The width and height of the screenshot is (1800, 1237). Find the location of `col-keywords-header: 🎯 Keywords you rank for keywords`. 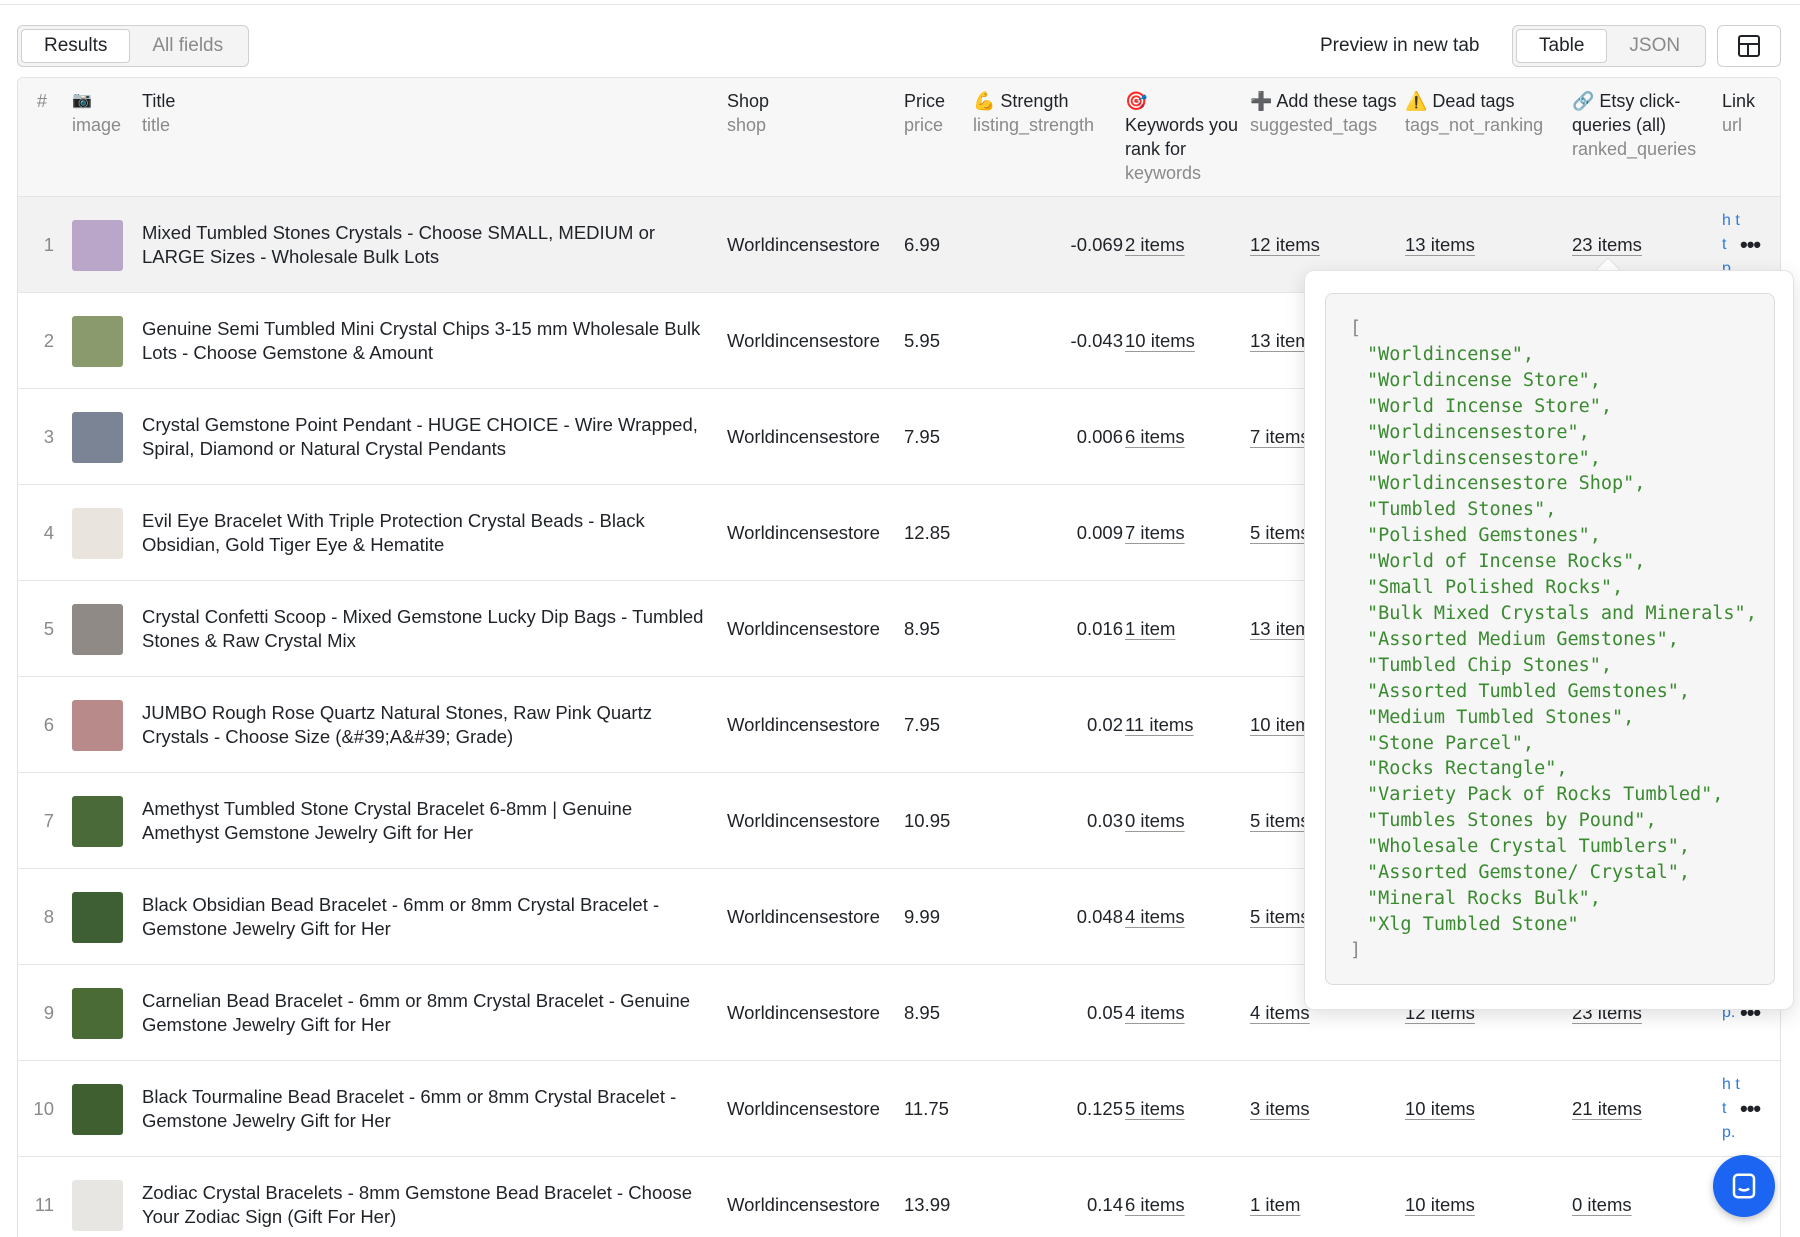

col-keywords-header: 🎯 Keywords you rank for keywords is located at coordinates (1184, 137).